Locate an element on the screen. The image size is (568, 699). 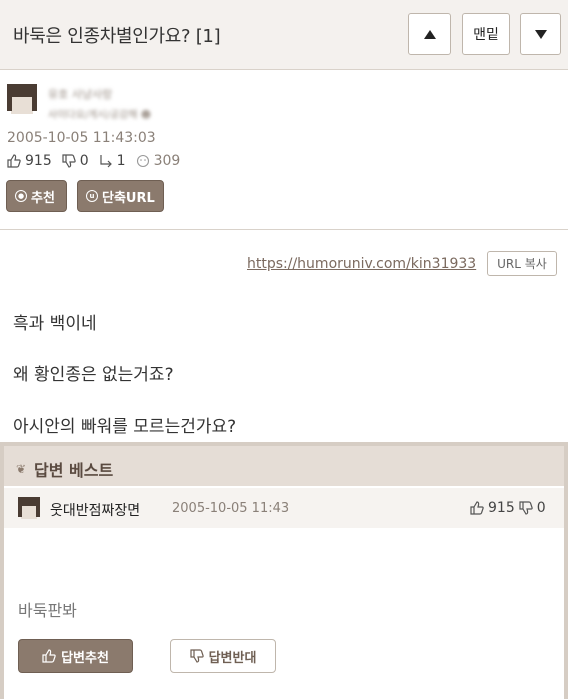
answer-author: 웃대반점짜장면 is located at coordinates (95, 510).